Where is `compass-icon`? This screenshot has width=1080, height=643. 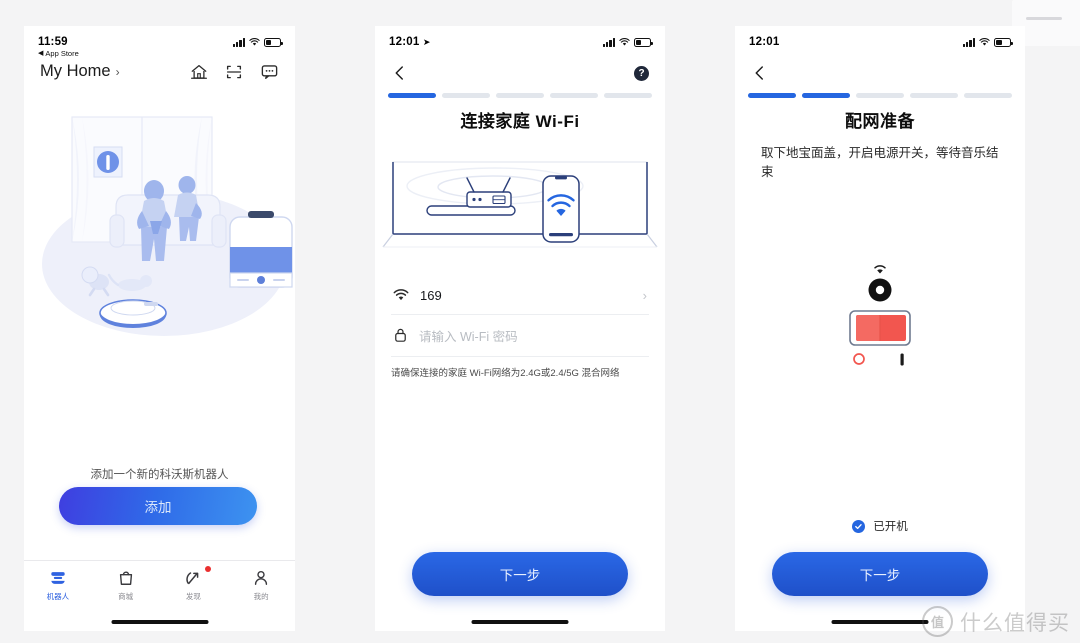
compass-icon is located at coordinates (192, 578).